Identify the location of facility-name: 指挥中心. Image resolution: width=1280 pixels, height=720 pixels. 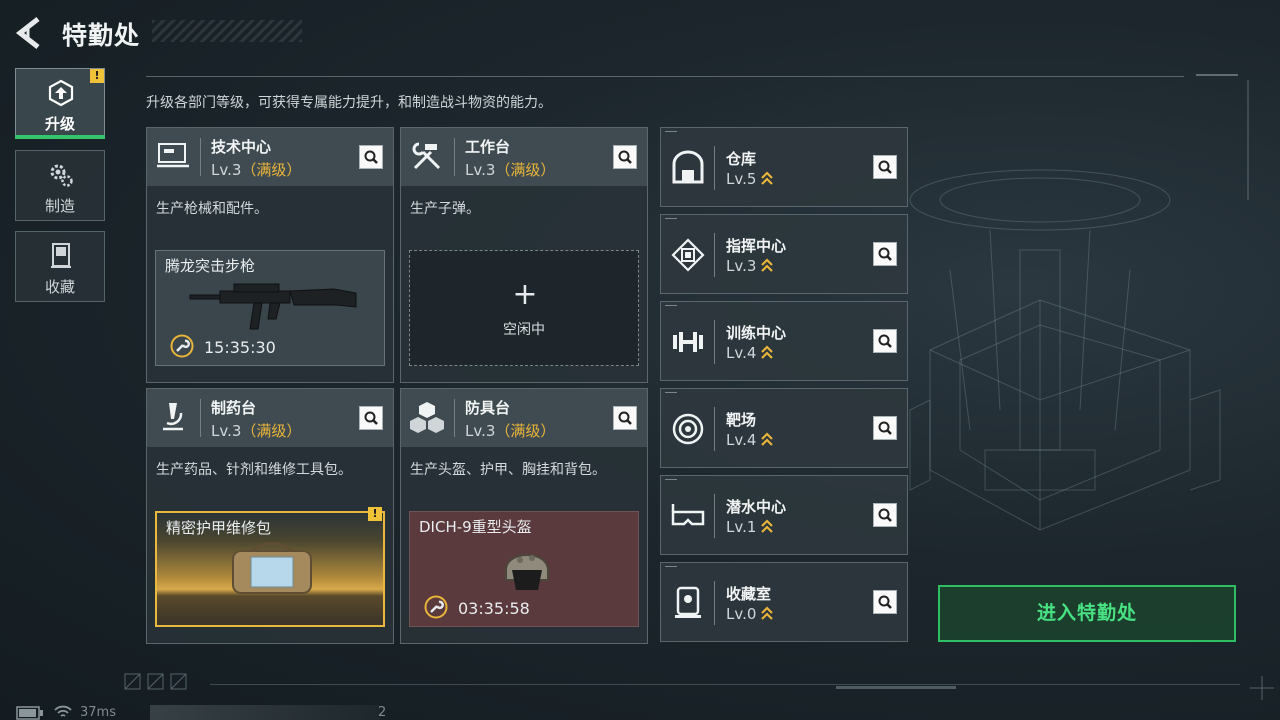
(756, 246).